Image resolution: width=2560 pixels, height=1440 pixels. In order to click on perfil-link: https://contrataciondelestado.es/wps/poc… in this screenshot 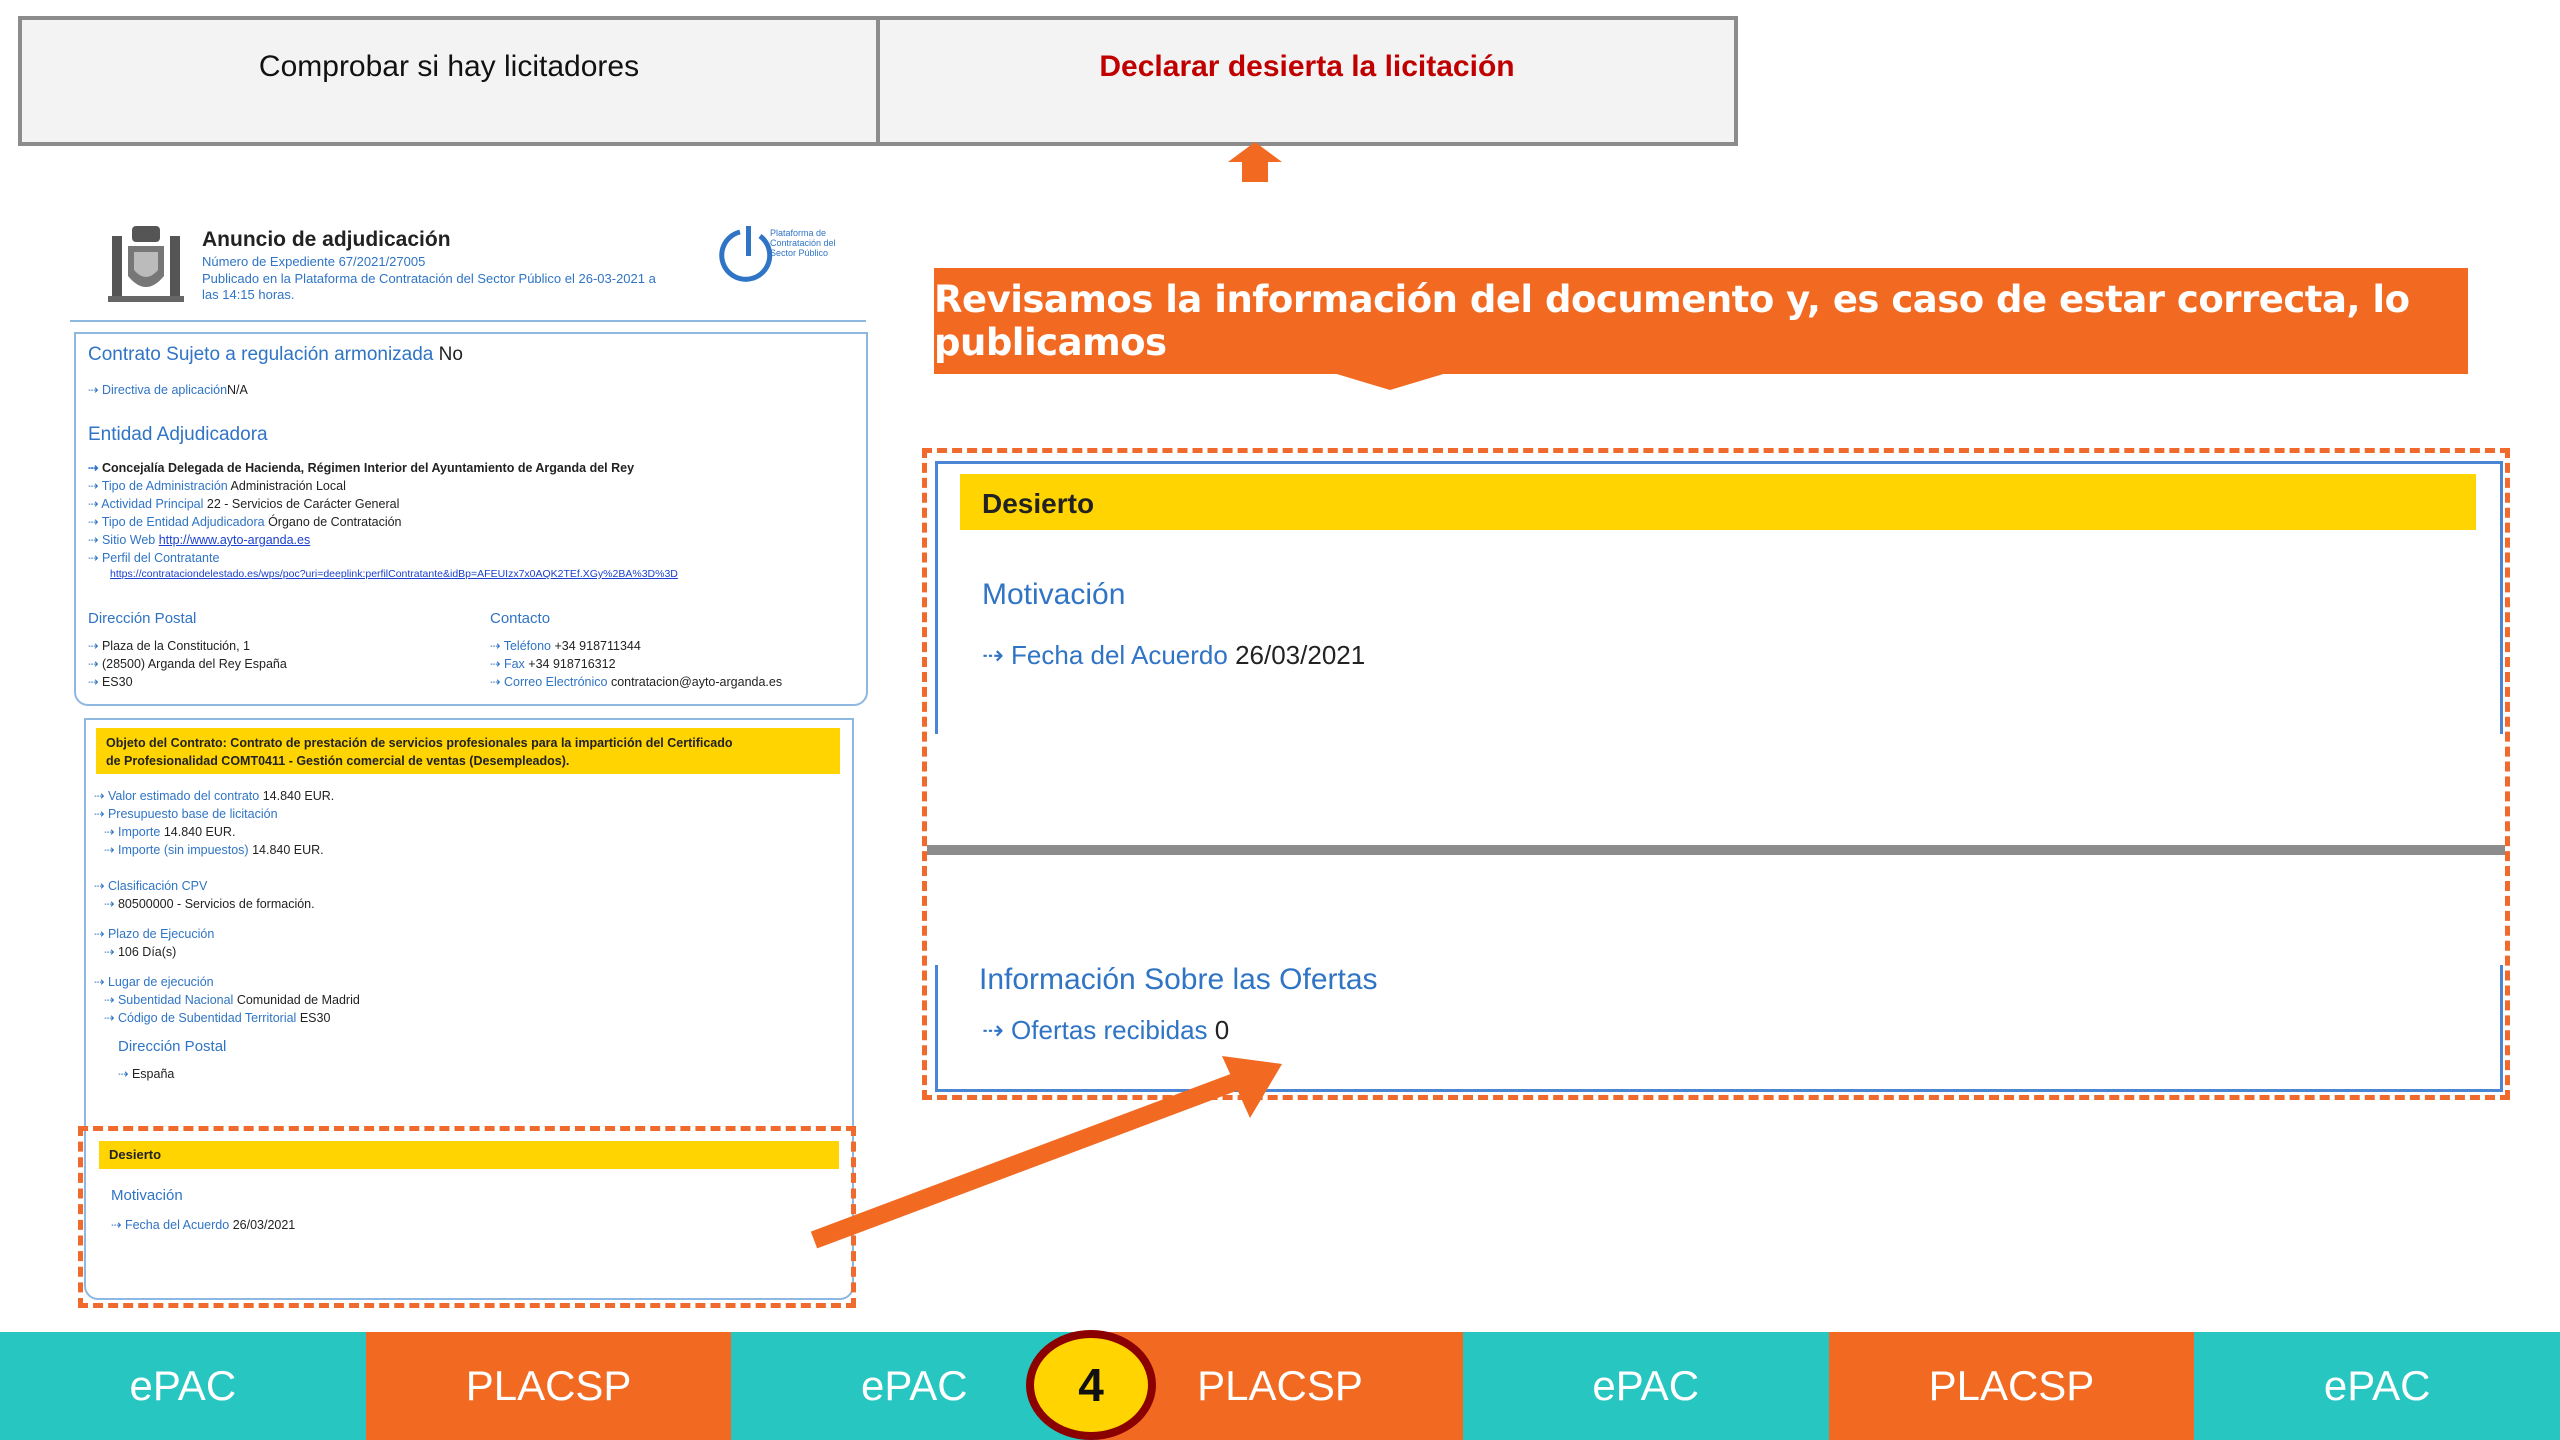, I will do `click(394, 574)`.